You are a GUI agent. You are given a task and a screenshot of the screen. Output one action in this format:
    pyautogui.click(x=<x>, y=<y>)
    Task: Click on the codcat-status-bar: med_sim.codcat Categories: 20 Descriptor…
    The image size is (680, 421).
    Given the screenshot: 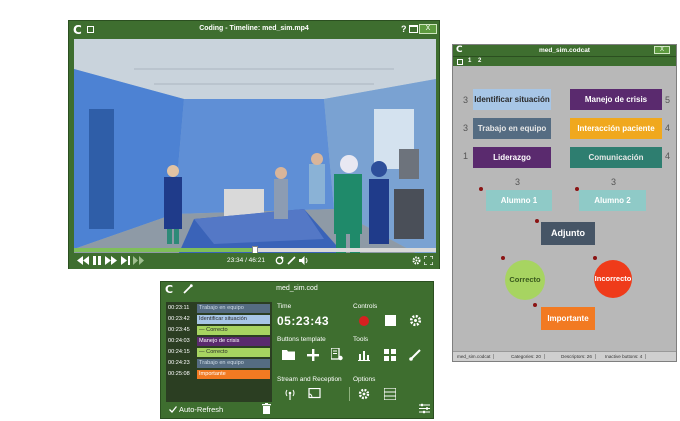 What is the action you would take?
    pyautogui.click(x=564, y=356)
    